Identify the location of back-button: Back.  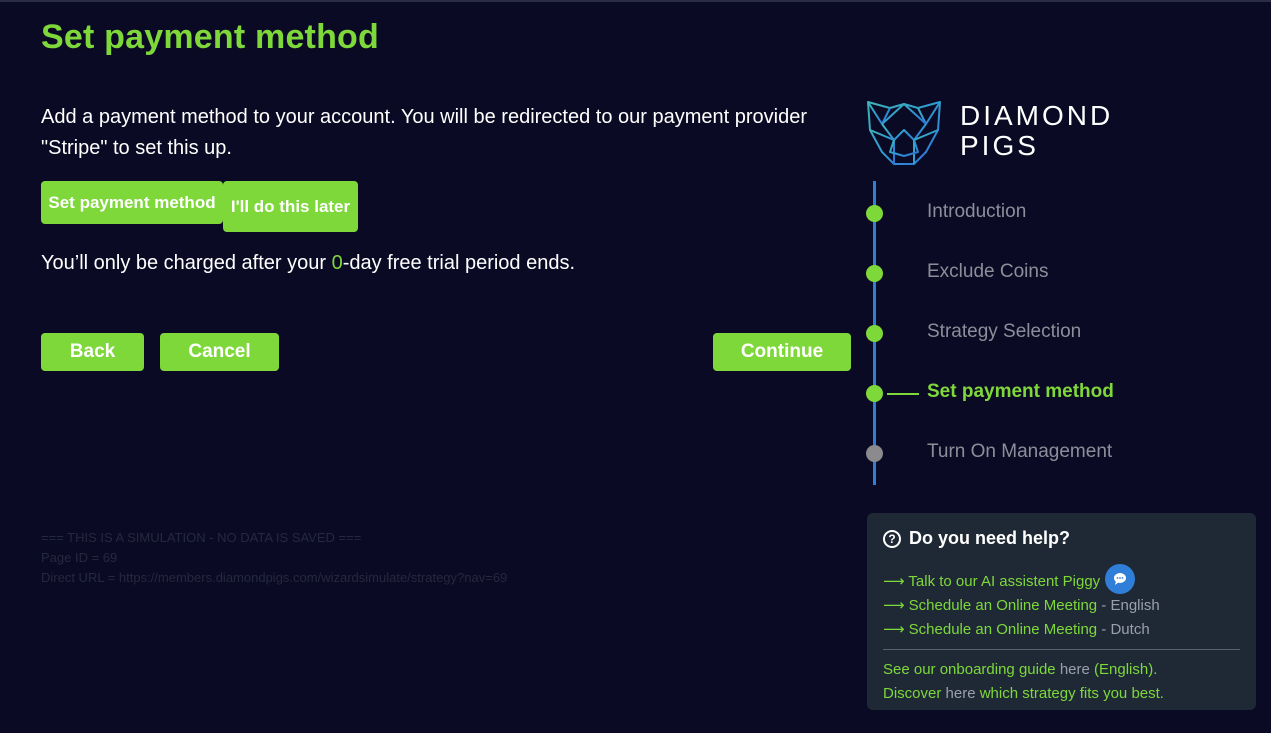
(92, 352).